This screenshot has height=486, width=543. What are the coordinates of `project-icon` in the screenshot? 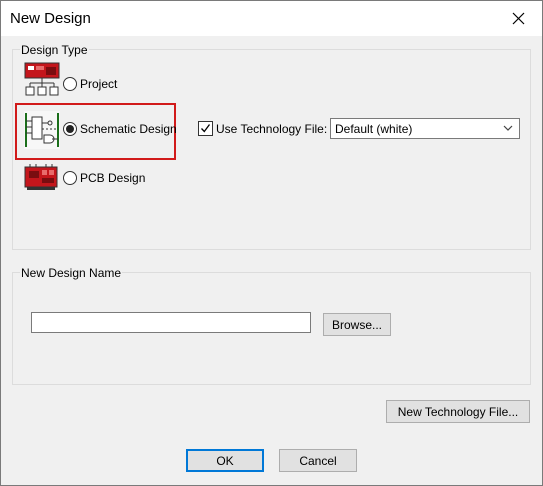 It's located at (42, 79).